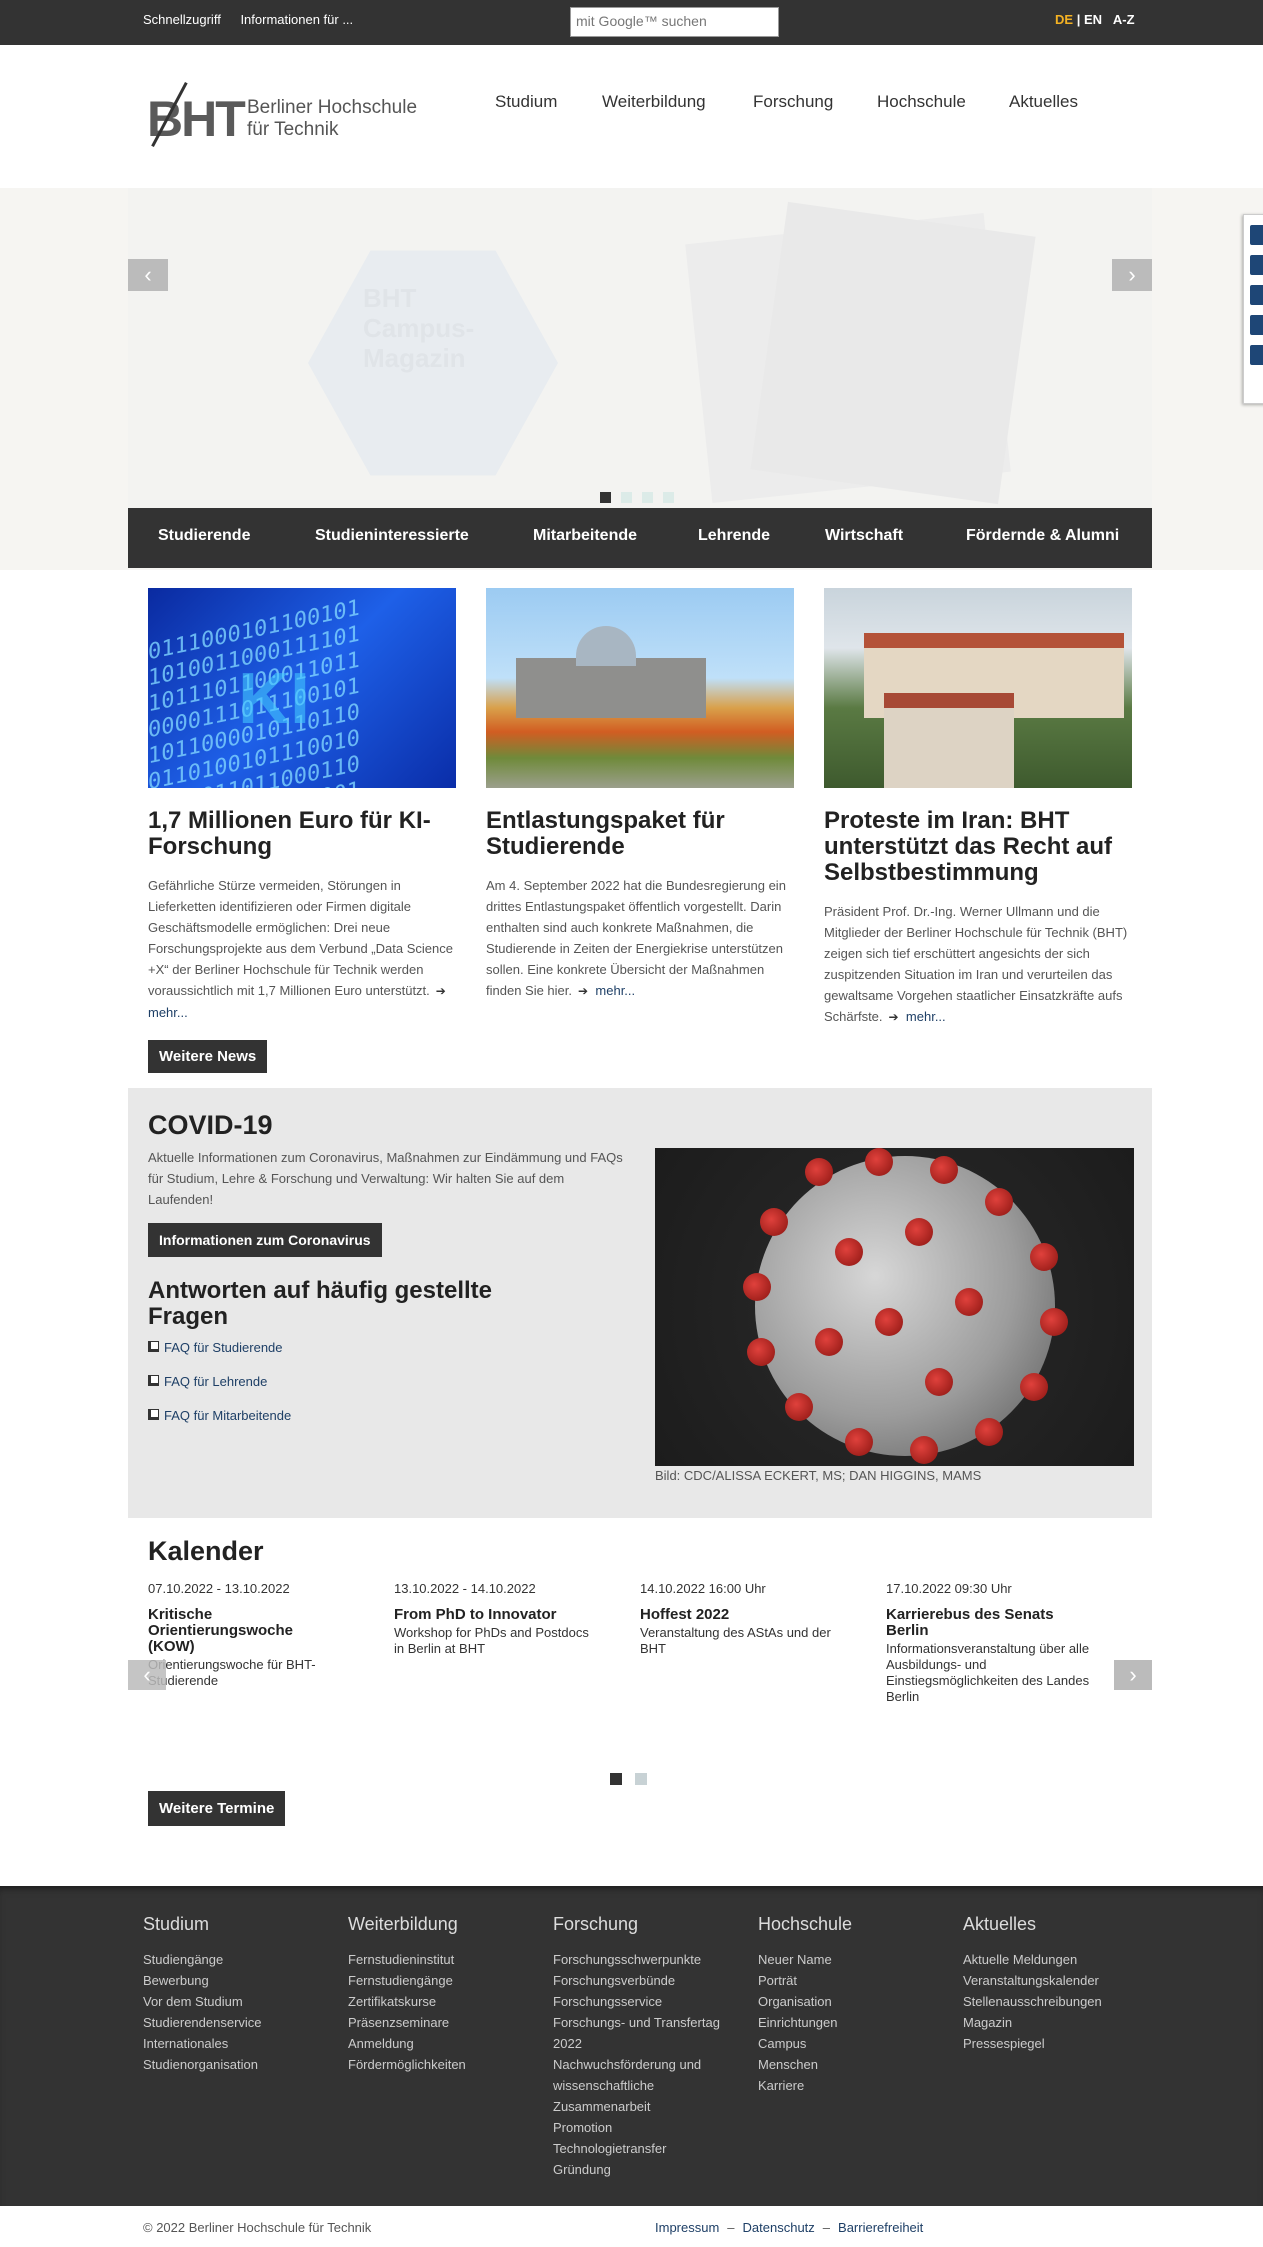  I want to click on footer-link: Technologietransfer, so click(648, 2148).